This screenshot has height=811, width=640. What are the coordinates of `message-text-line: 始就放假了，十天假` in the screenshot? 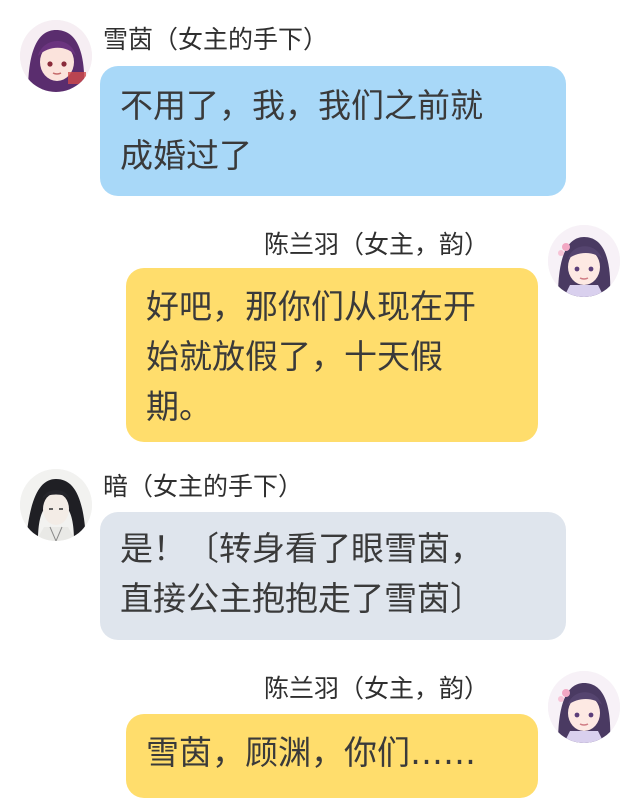 It's located at (294, 356).